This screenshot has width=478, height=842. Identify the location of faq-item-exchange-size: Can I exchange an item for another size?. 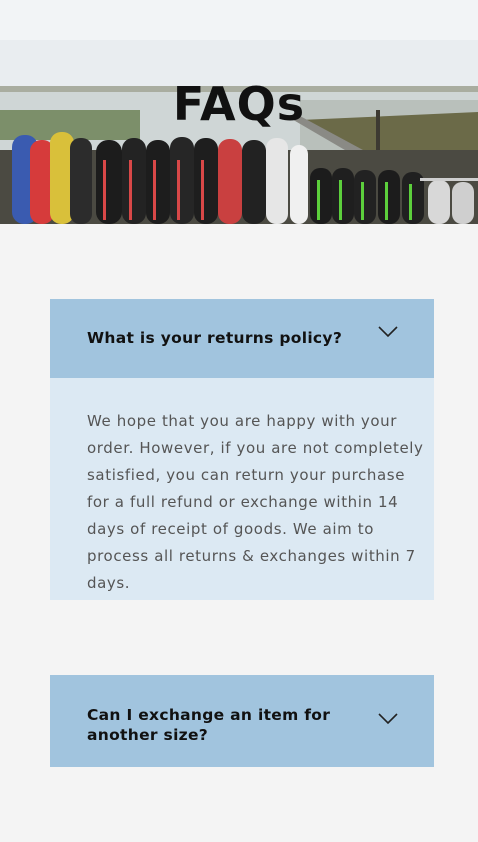
(242, 721).